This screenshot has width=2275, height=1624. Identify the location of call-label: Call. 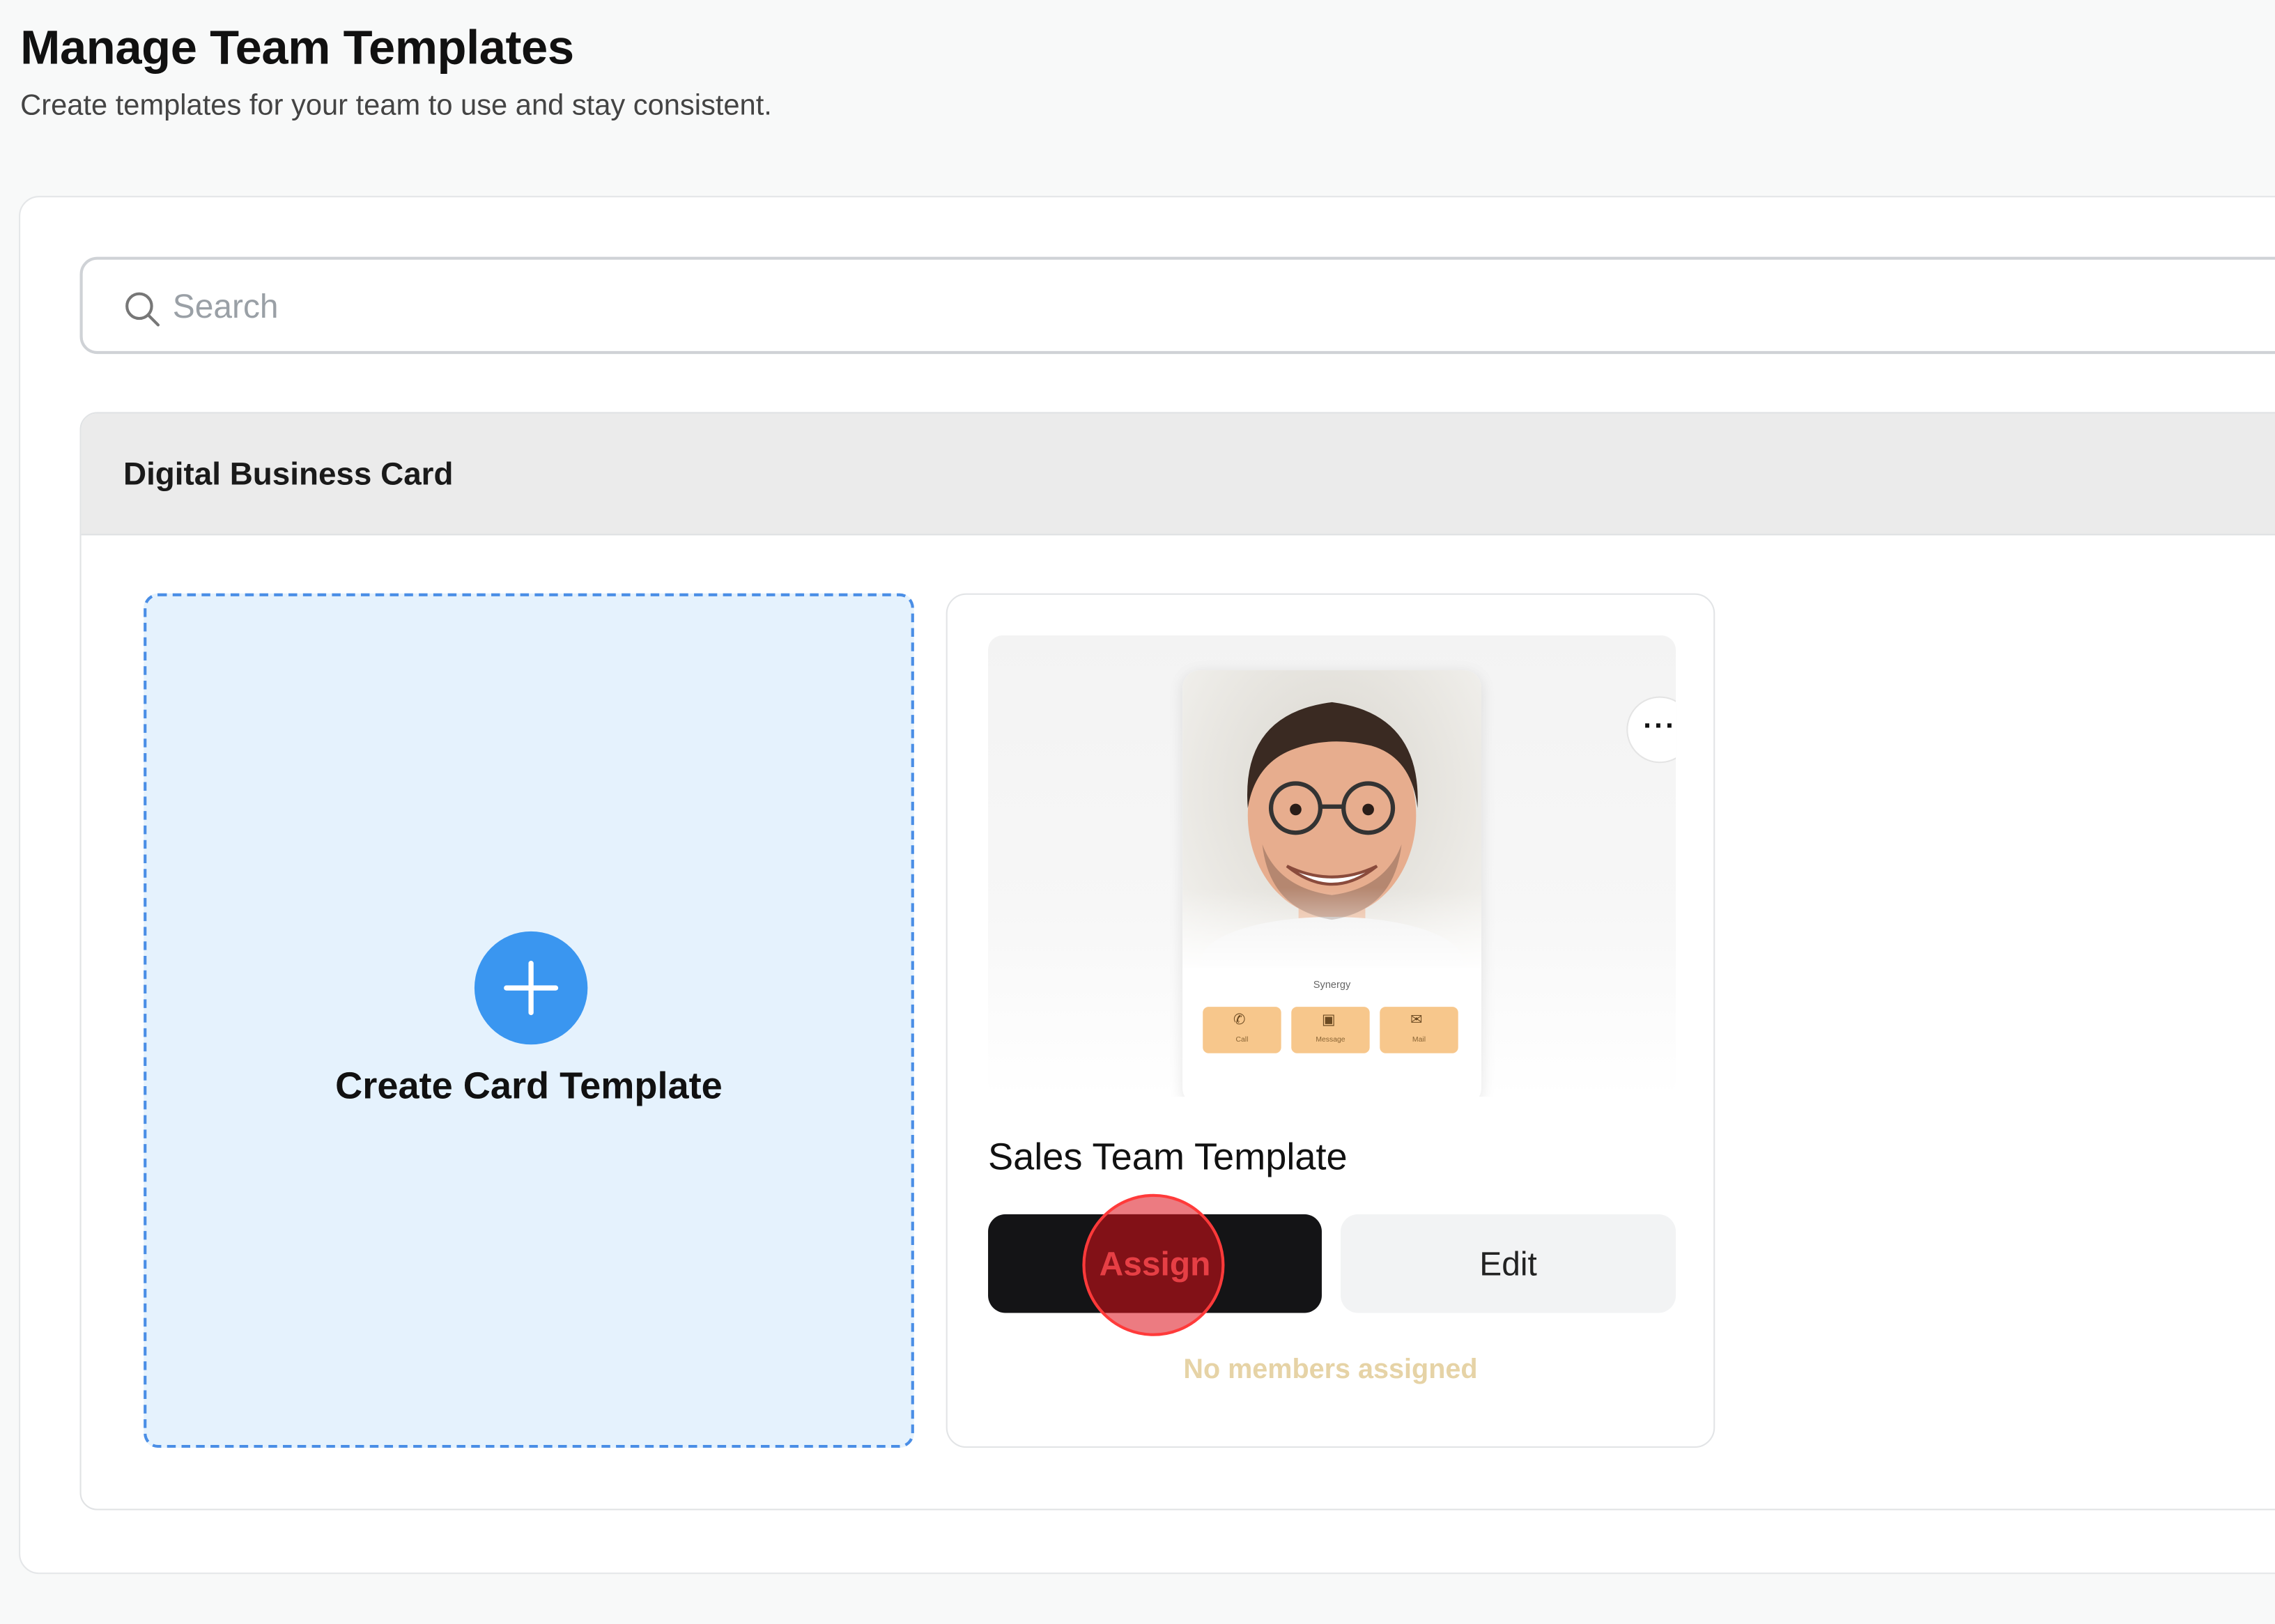
(1242, 1040).